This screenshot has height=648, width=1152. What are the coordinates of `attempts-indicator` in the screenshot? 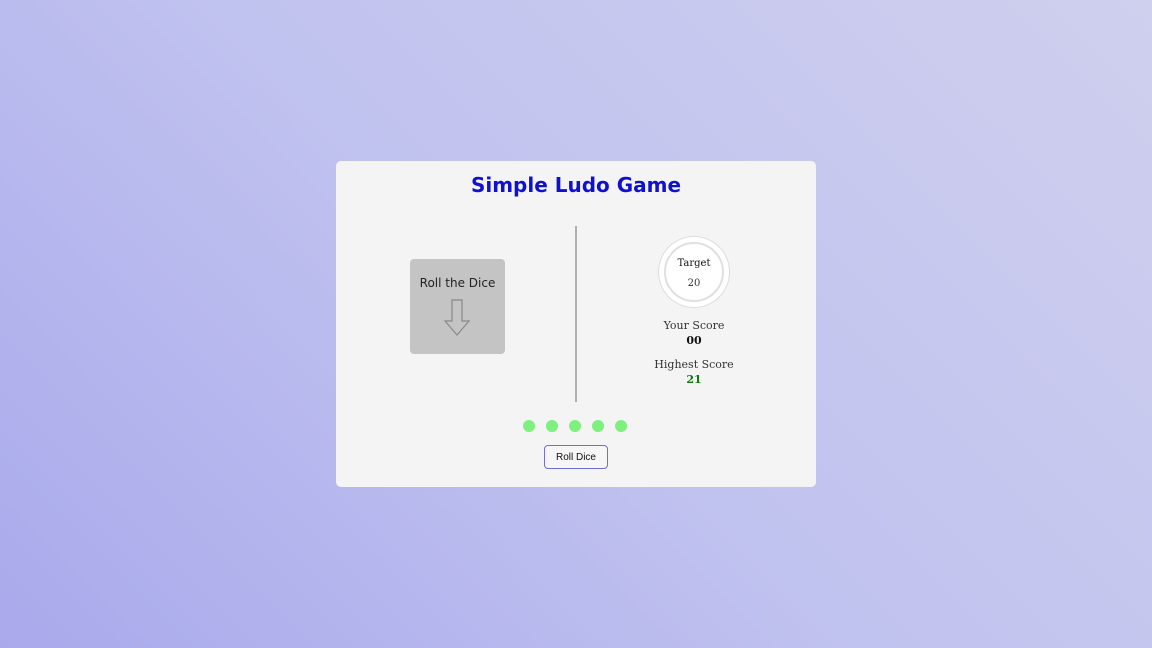 It's located at (578, 427).